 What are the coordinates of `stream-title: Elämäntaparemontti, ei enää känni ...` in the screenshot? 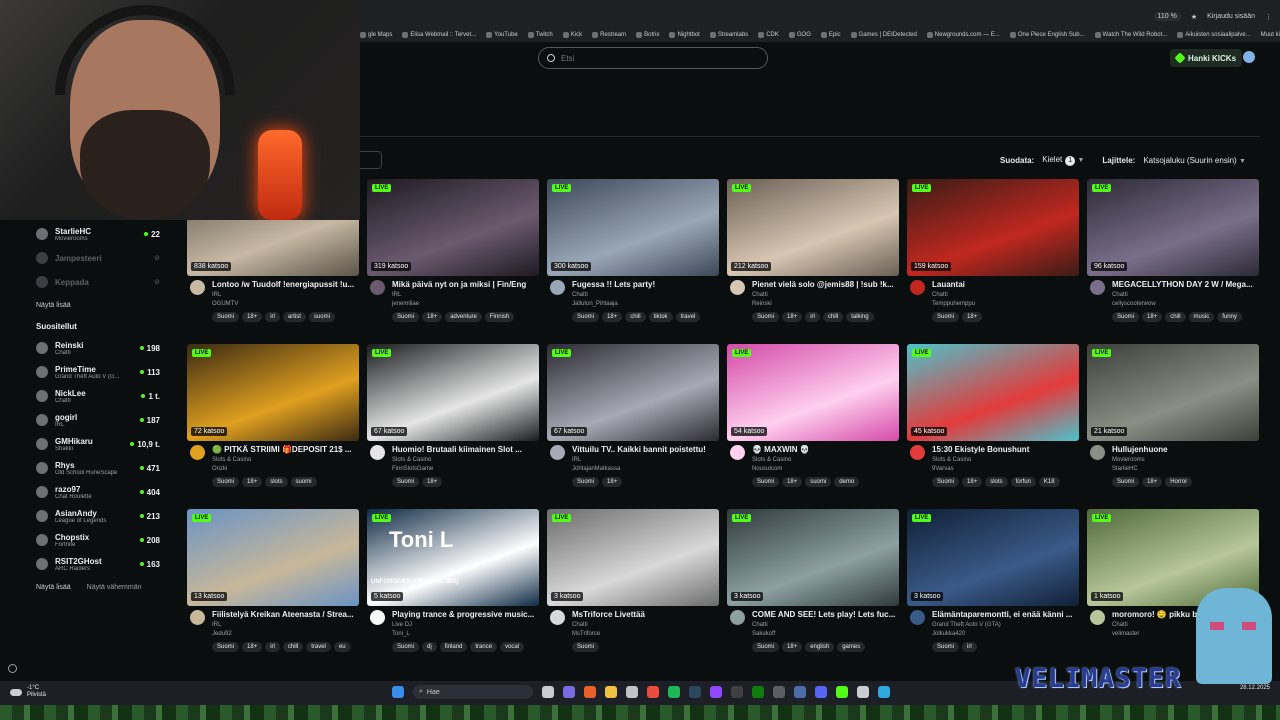 It's located at (1005, 614).